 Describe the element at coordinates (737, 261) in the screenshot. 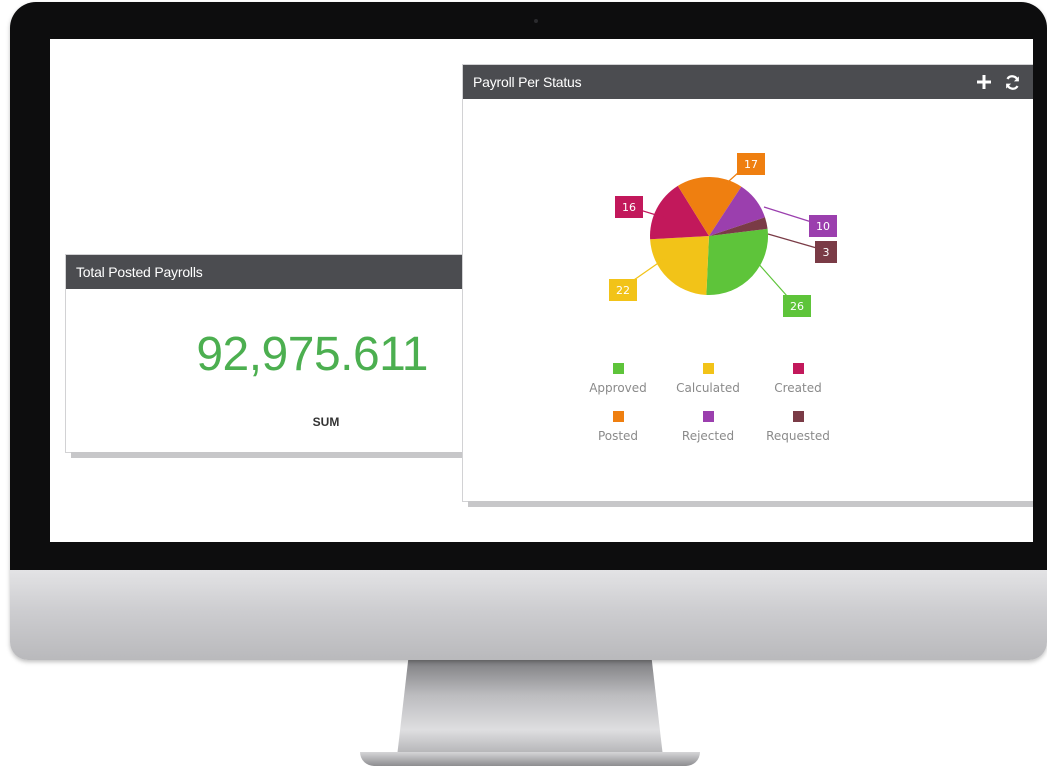

I see `pie-slice-approved` at that location.